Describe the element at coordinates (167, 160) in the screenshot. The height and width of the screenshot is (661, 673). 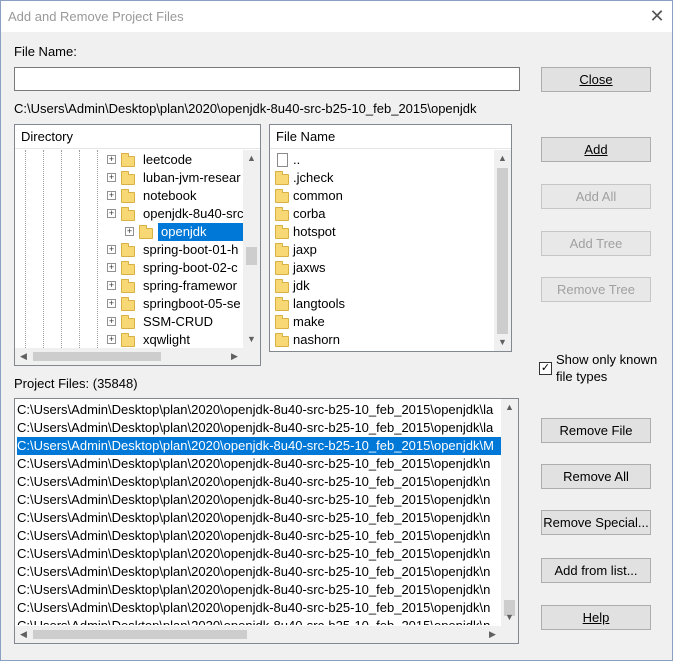
I see `directory-item: leetcode` at that location.